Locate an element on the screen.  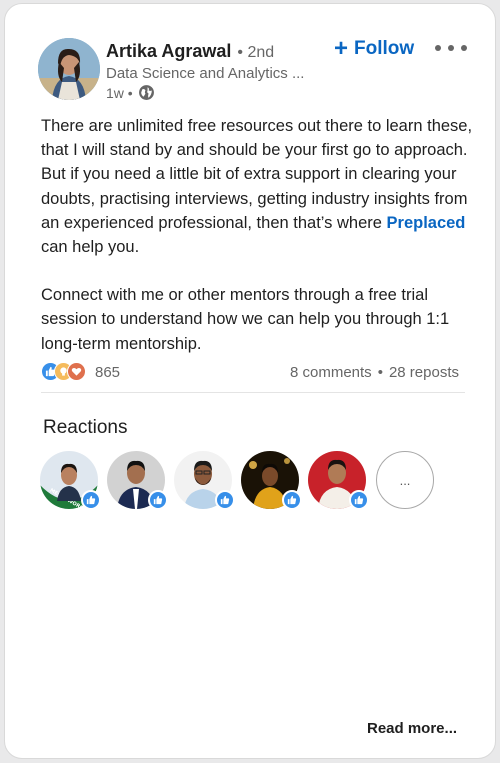
reactor-avatar-1: MENTOWORQ is located at coordinates (70, 480).